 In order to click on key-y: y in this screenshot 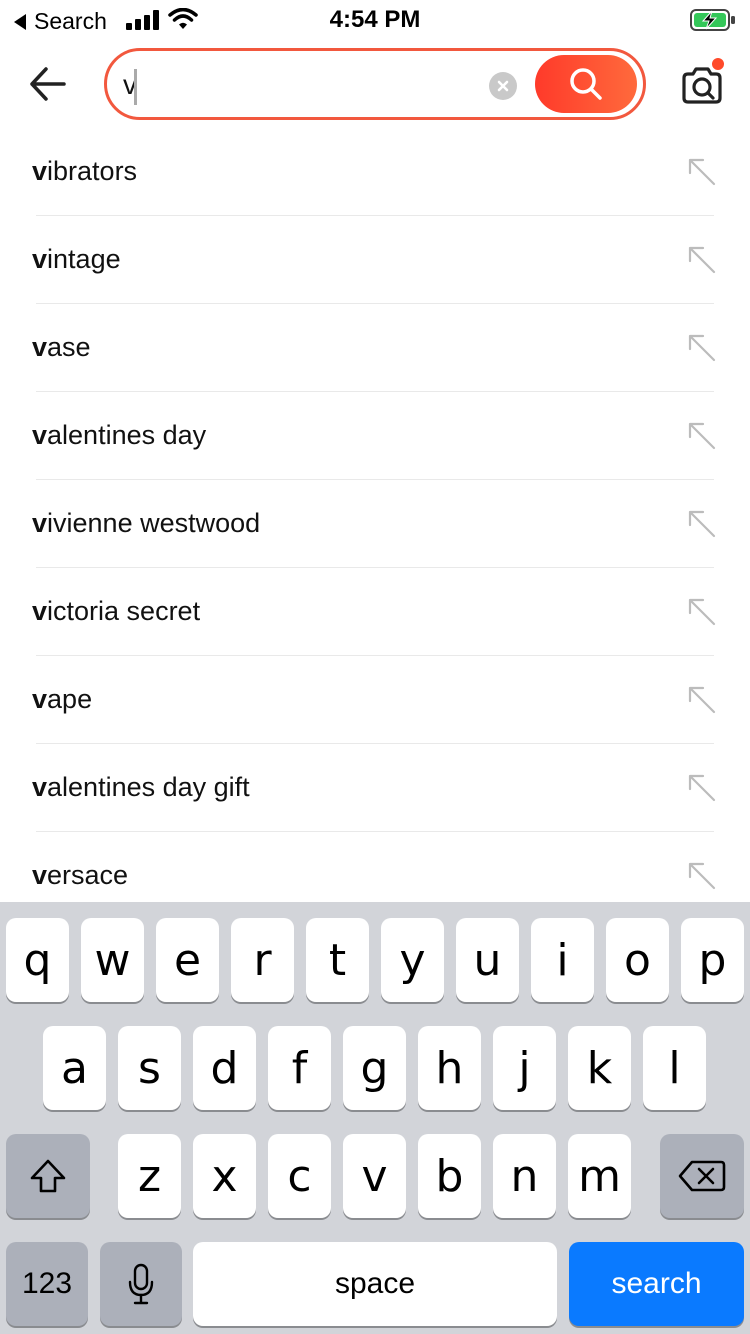, I will do `click(412, 960)`.